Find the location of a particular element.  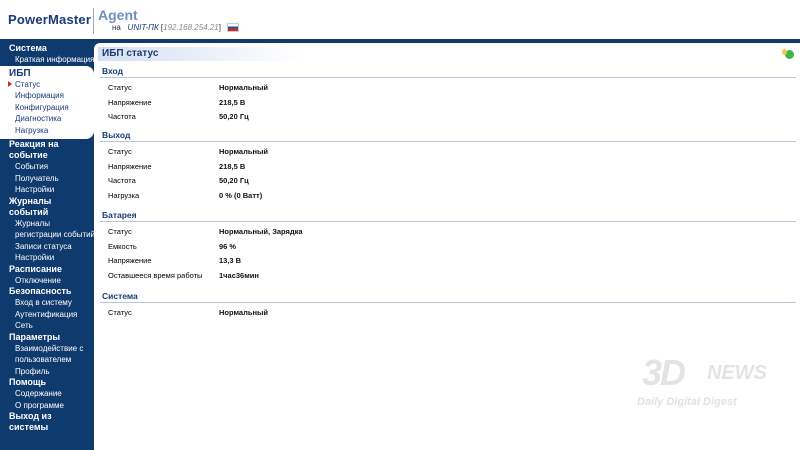

sidebar-item-reaction-settings: Настройки is located at coordinates (47, 190).